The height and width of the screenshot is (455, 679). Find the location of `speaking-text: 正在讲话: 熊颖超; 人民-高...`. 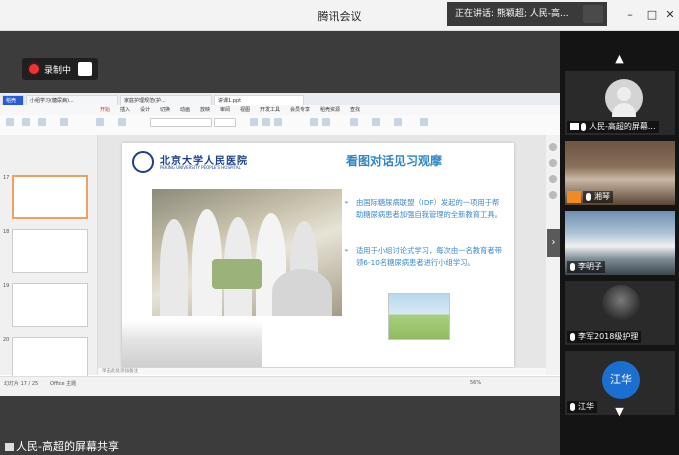

speaking-text: 正在讲话: 熊颖超; 人民-高... is located at coordinates (512, 14).